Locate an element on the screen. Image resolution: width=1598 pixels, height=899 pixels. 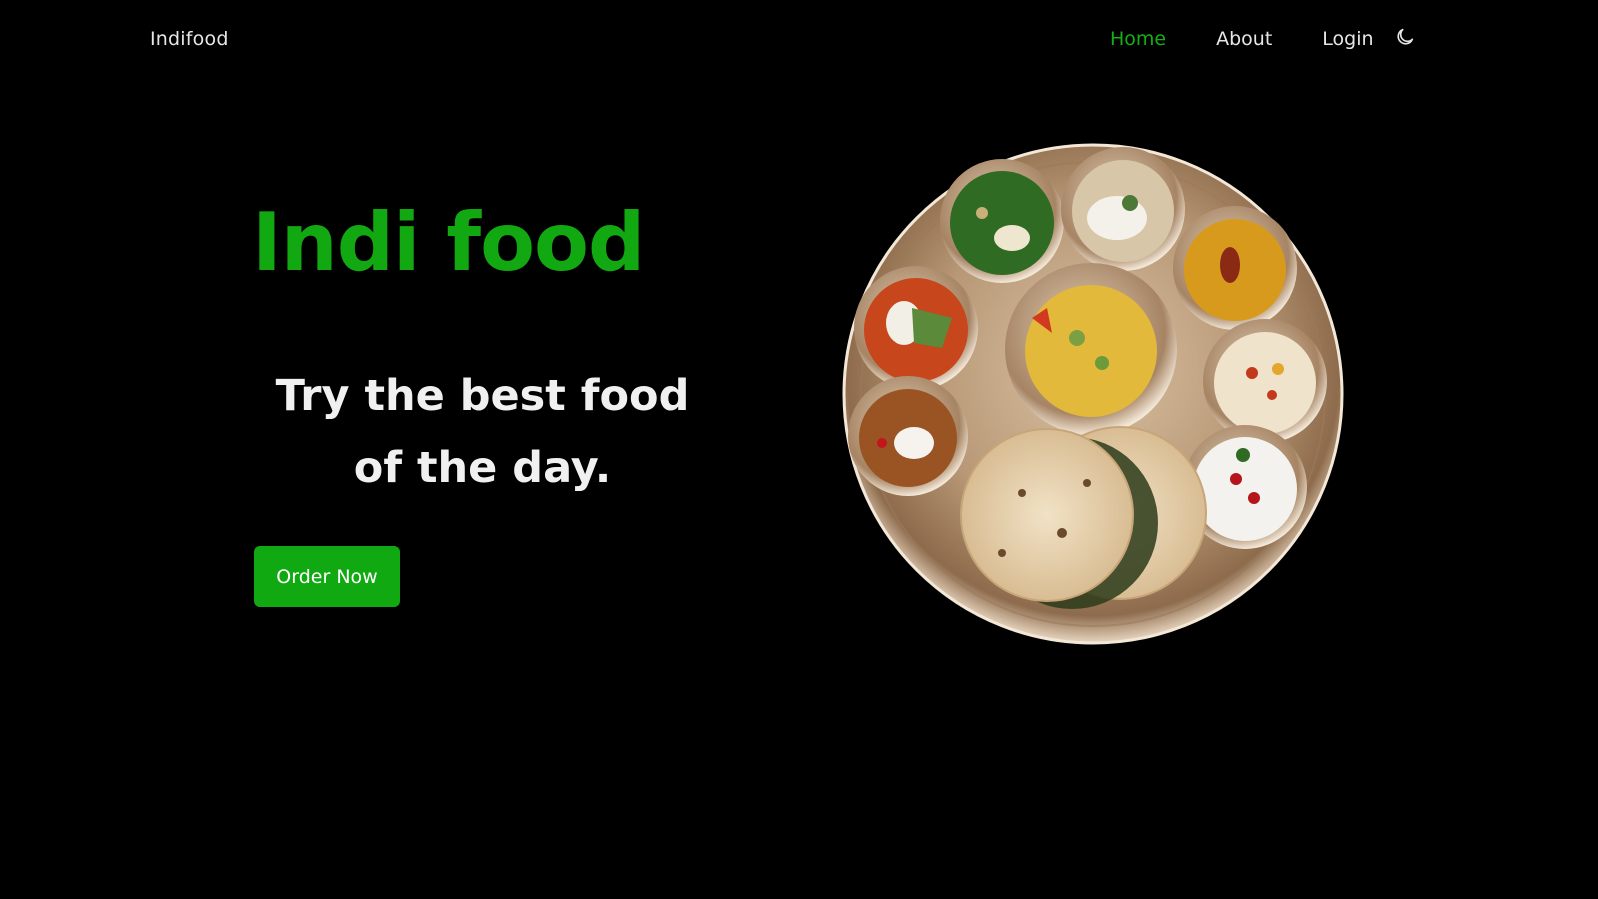
nav-login-link: Login is located at coordinates (1347, 39).